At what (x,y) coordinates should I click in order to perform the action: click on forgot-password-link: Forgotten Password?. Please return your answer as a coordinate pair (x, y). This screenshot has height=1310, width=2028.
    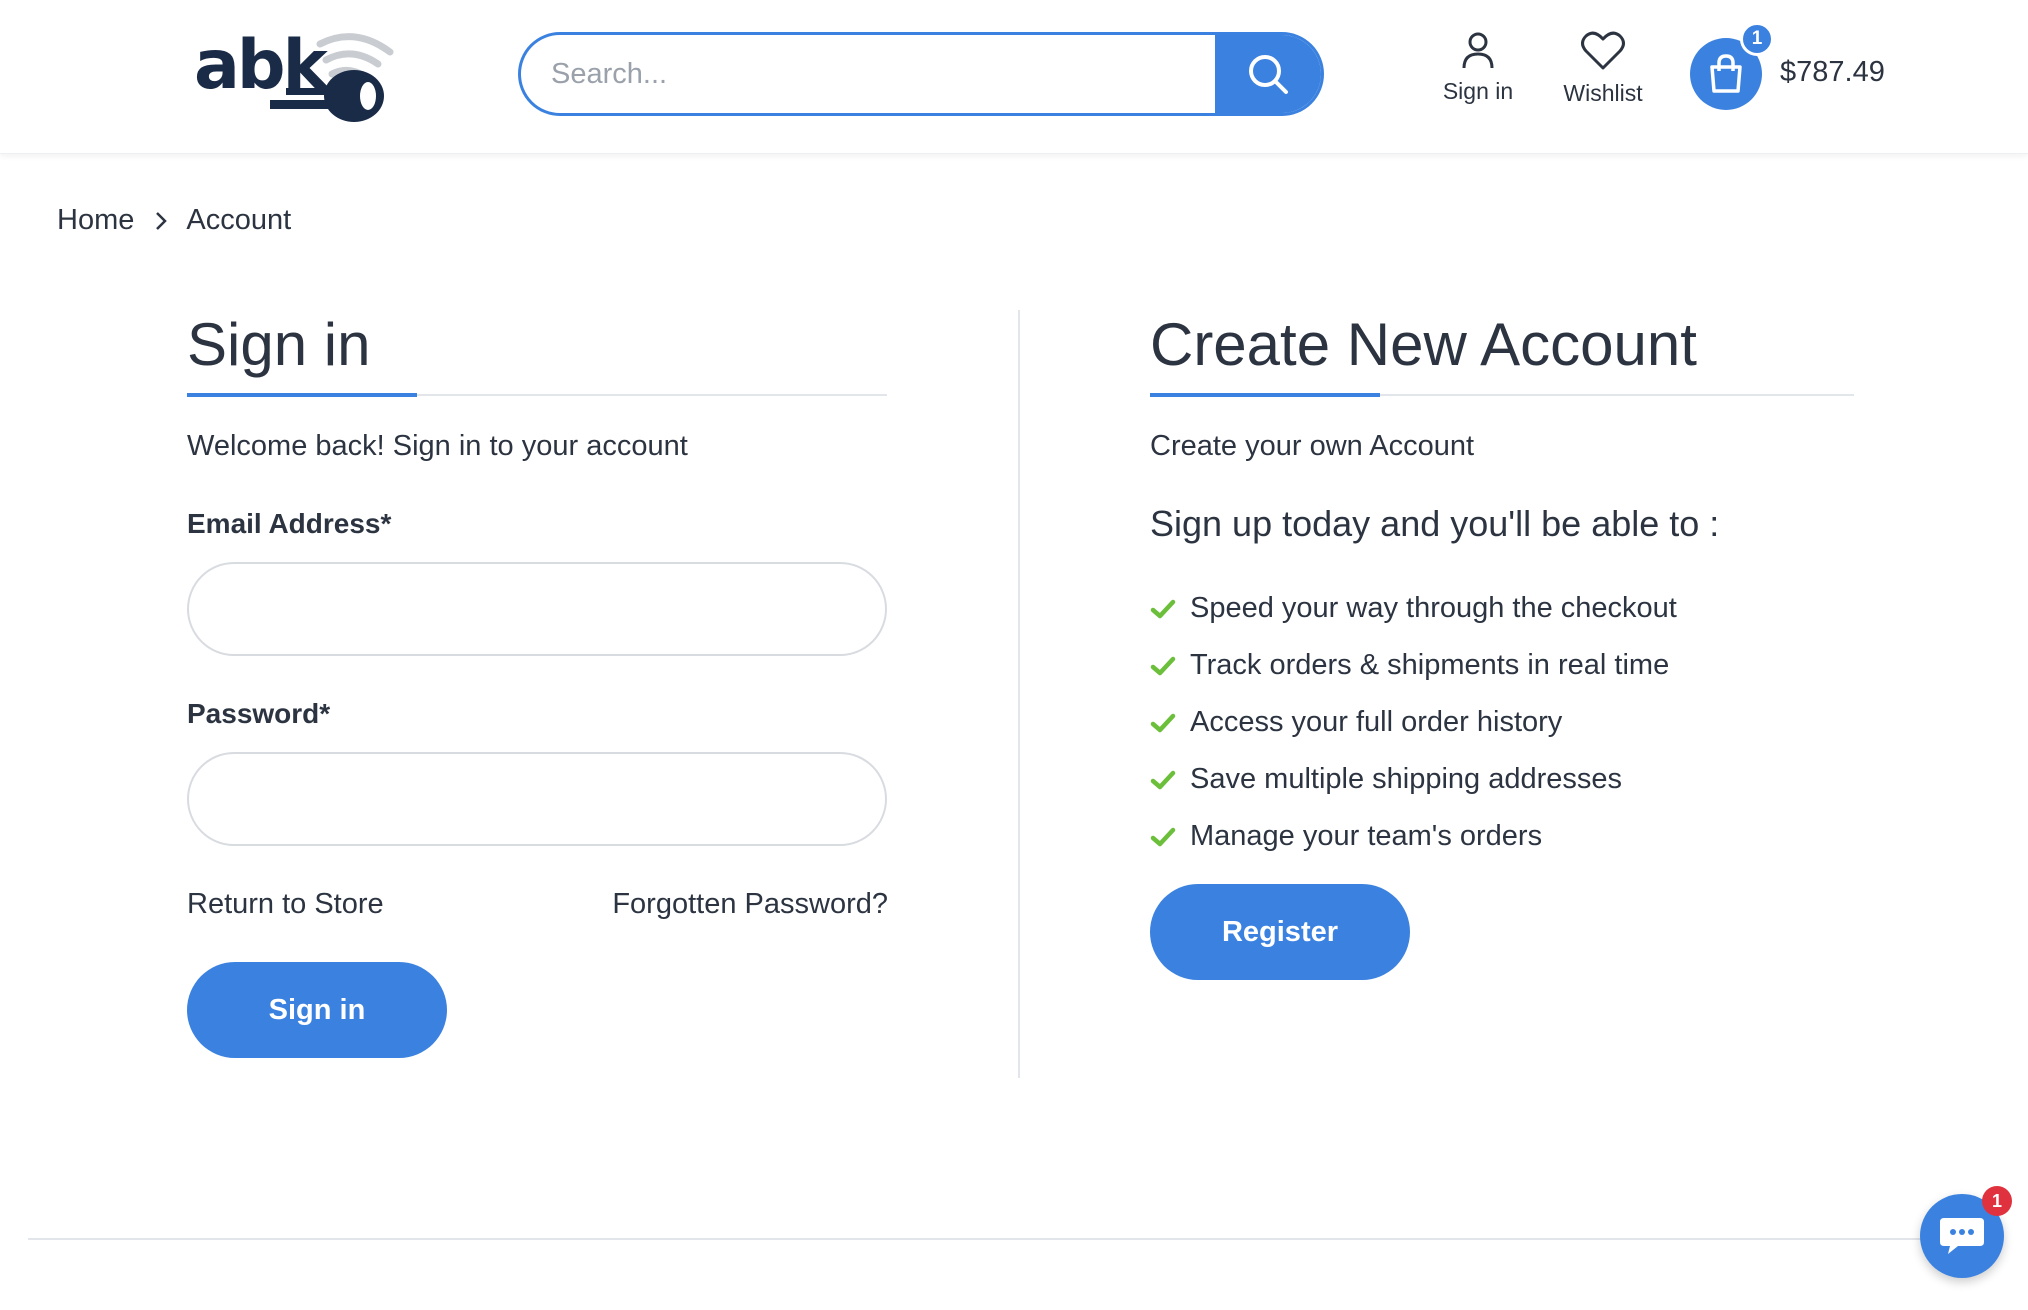
    Looking at the image, I should click on (748, 904).